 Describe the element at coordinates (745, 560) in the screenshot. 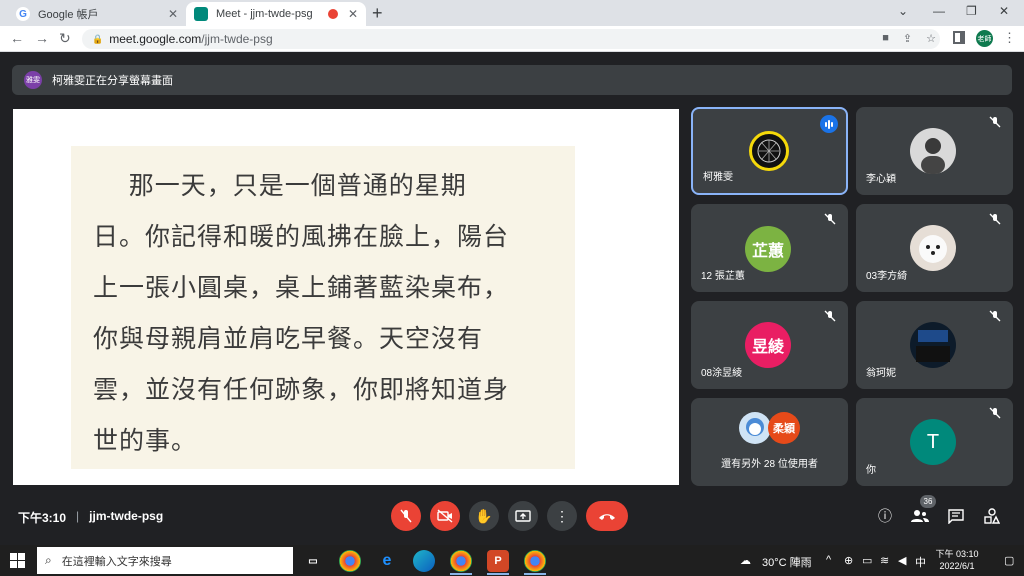

I see `weather-icon: ☁` at that location.